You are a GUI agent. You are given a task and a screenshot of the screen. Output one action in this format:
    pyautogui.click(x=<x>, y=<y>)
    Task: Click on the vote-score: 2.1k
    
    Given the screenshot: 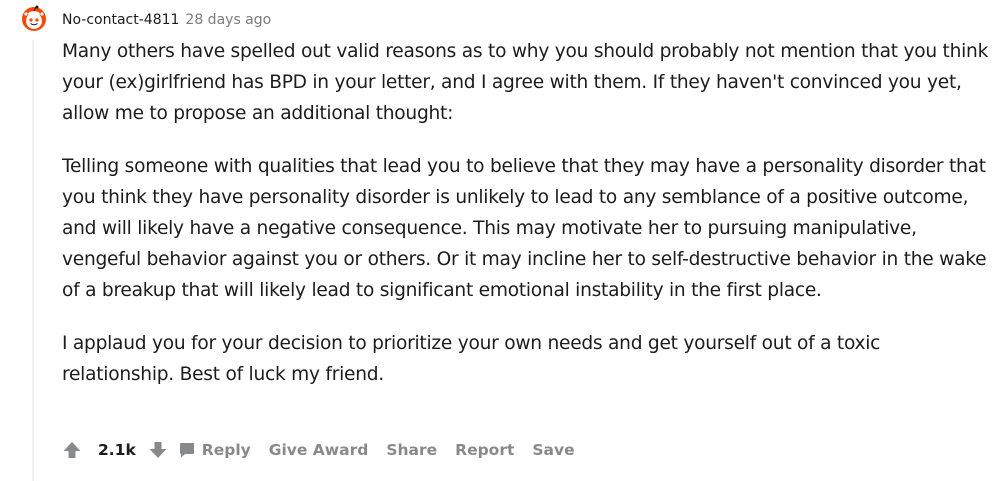 What is the action you would take?
    pyautogui.click(x=117, y=450)
    